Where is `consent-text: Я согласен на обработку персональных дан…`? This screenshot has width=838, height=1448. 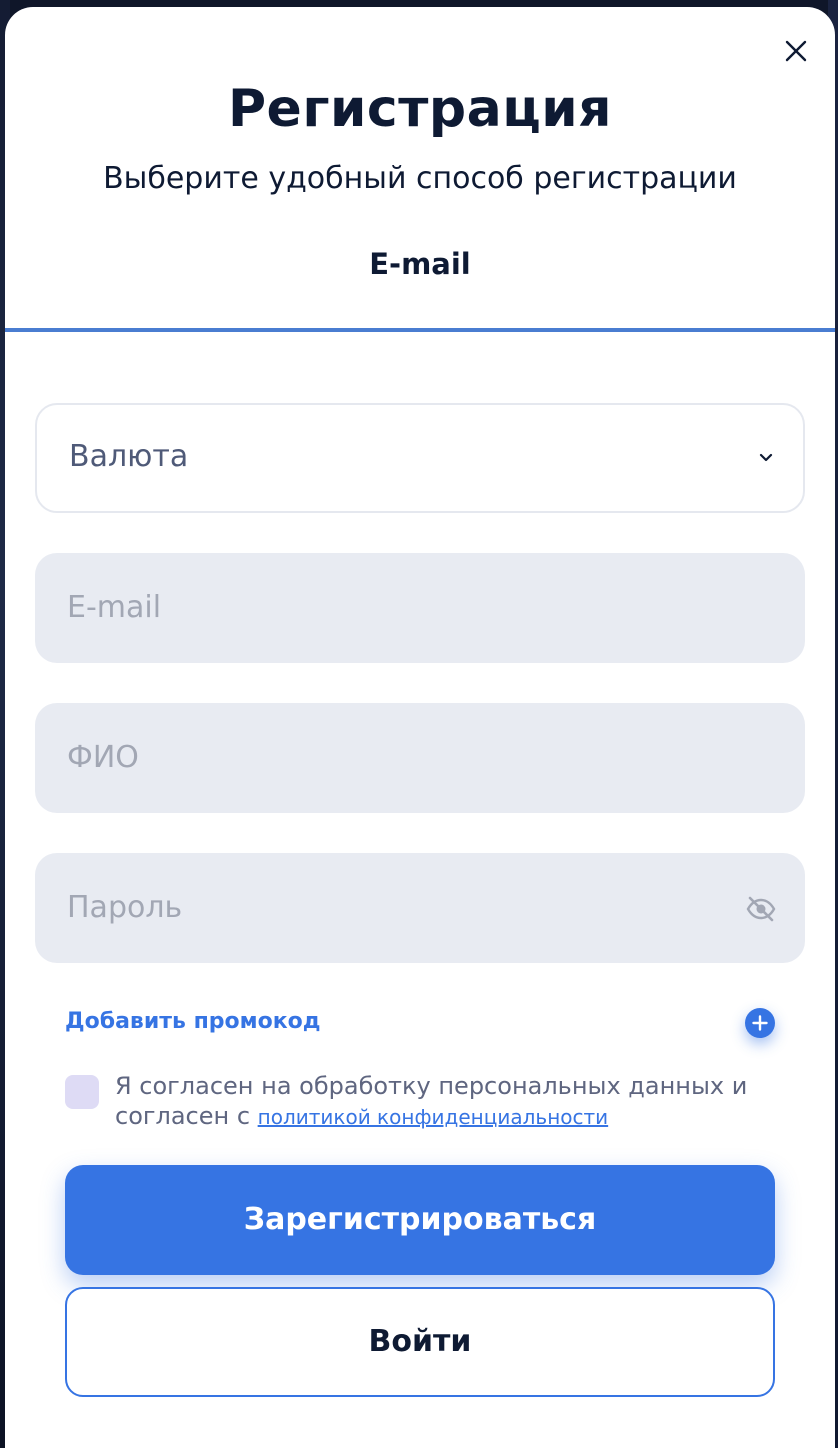
consent-text: Я согласен на обработку персональных дан… is located at coordinates (445, 1101).